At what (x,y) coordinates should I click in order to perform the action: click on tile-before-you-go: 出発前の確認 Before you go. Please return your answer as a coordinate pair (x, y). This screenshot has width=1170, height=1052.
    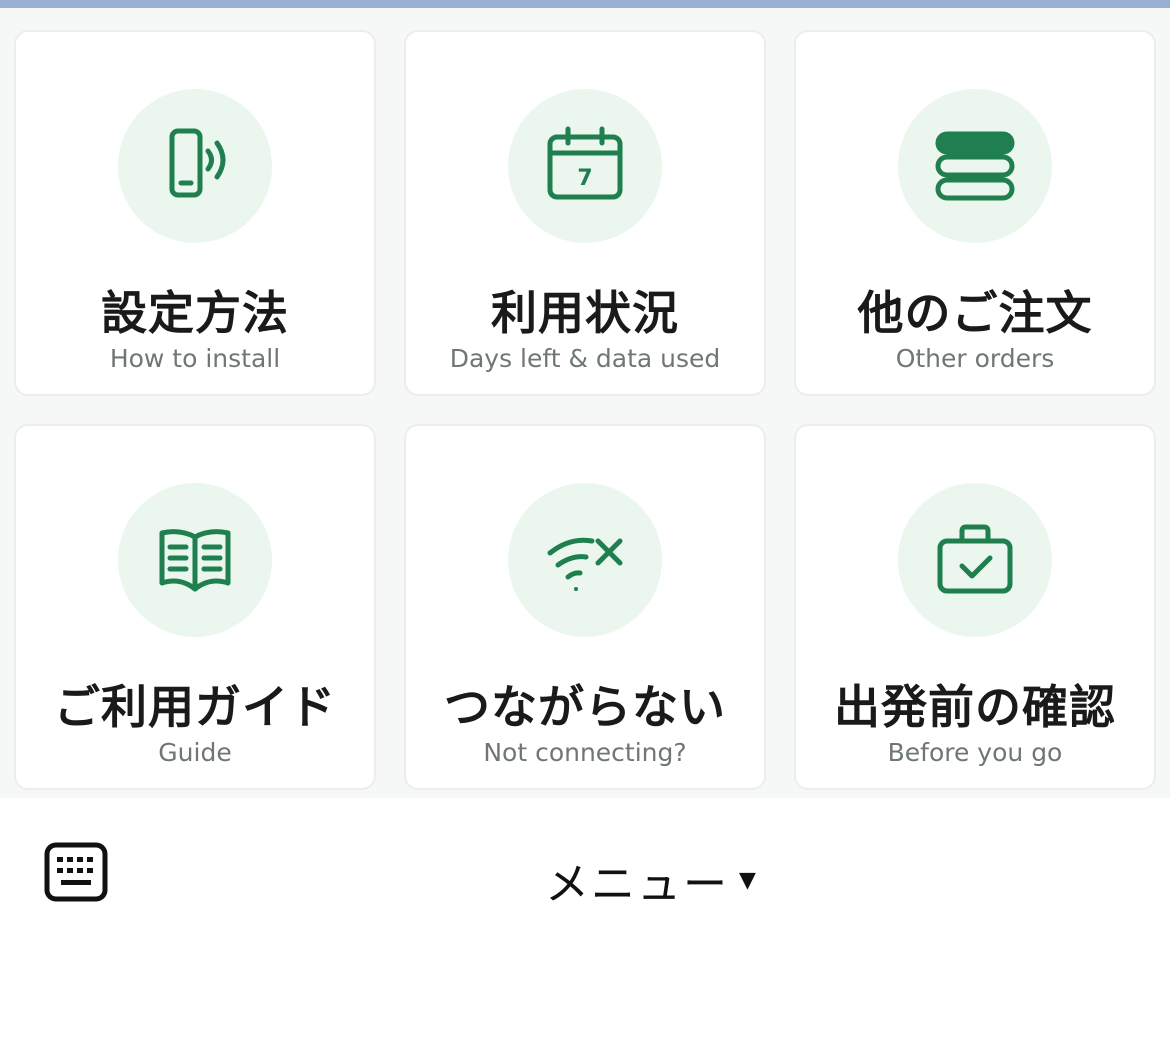
    Looking at the image, I should click on (975, 607).